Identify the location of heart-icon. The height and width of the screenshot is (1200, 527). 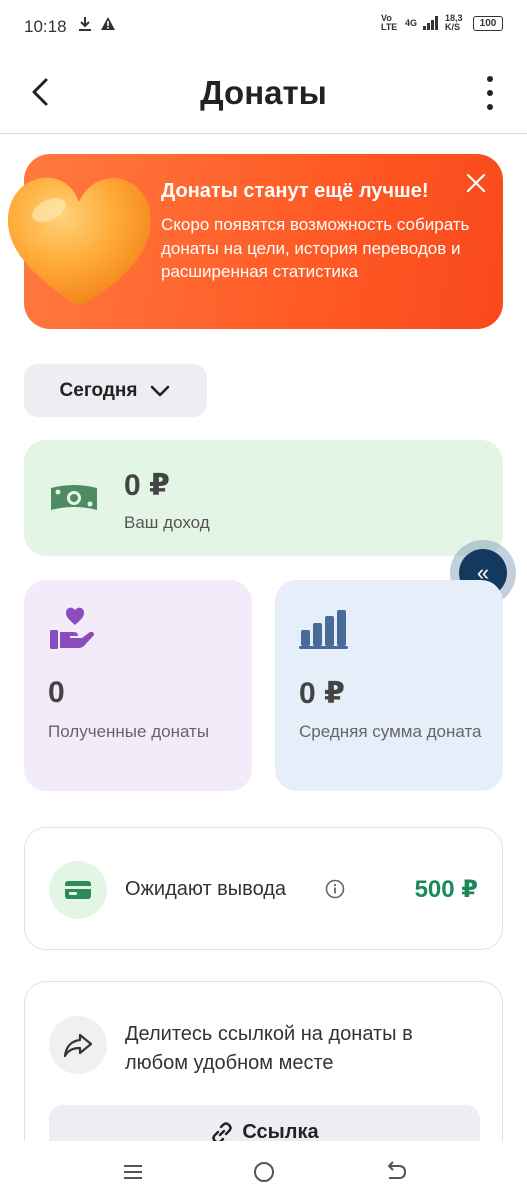
(79, 242).